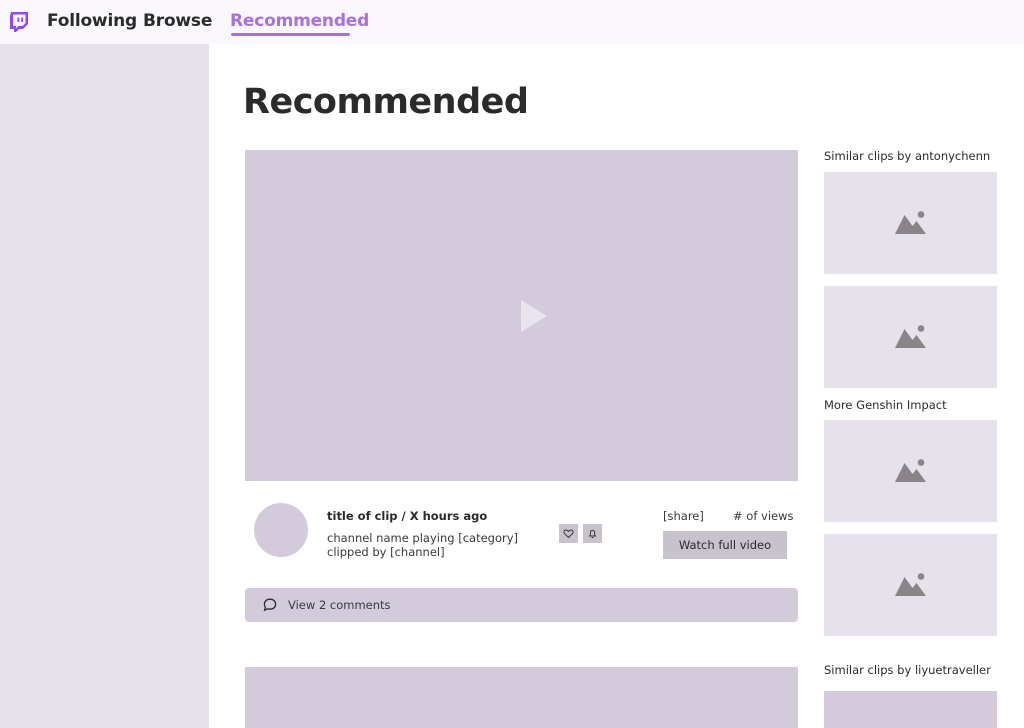 The image size is (1024, 728). I want to click on clip-clipped-by-line: clipped by [channel], so click(386, 552).